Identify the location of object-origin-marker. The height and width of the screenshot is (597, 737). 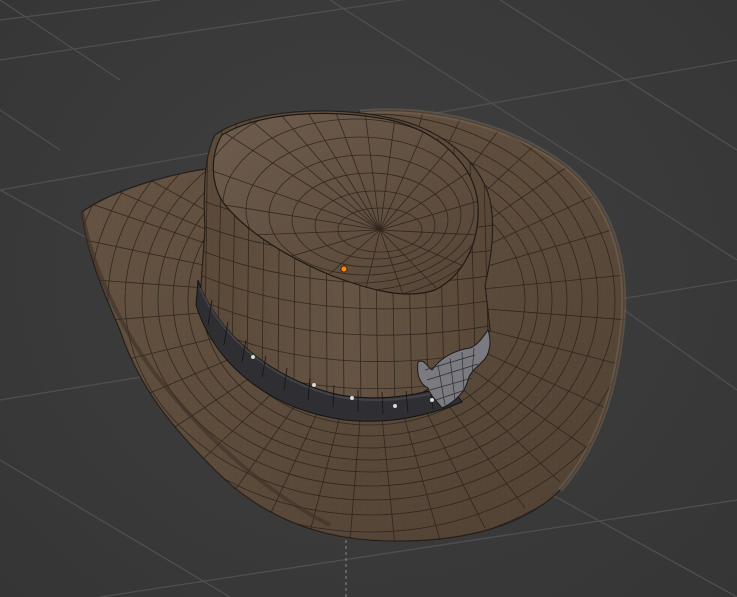
(344, 269).